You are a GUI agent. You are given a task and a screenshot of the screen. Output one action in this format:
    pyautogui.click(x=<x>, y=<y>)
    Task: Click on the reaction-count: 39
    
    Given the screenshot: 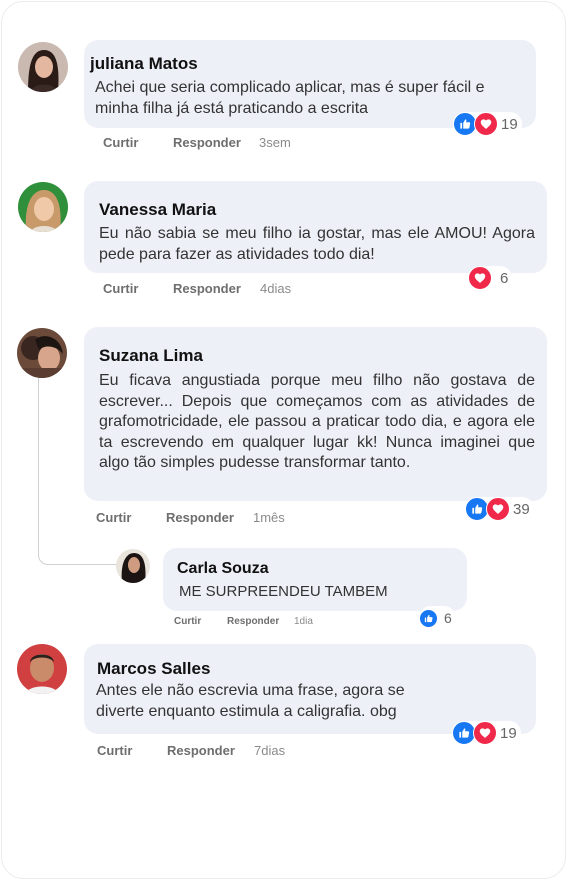 What is the action you would take?
    pyautogui.click(x=521, y=509)
    